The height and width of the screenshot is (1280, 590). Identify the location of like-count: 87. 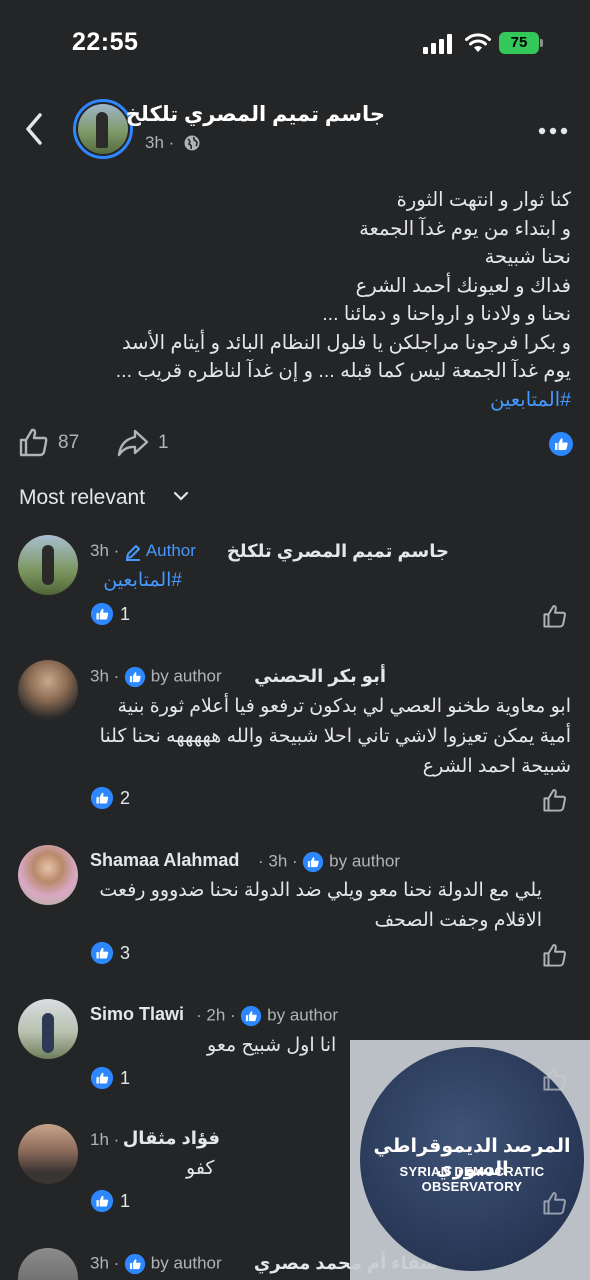
(68, 443).